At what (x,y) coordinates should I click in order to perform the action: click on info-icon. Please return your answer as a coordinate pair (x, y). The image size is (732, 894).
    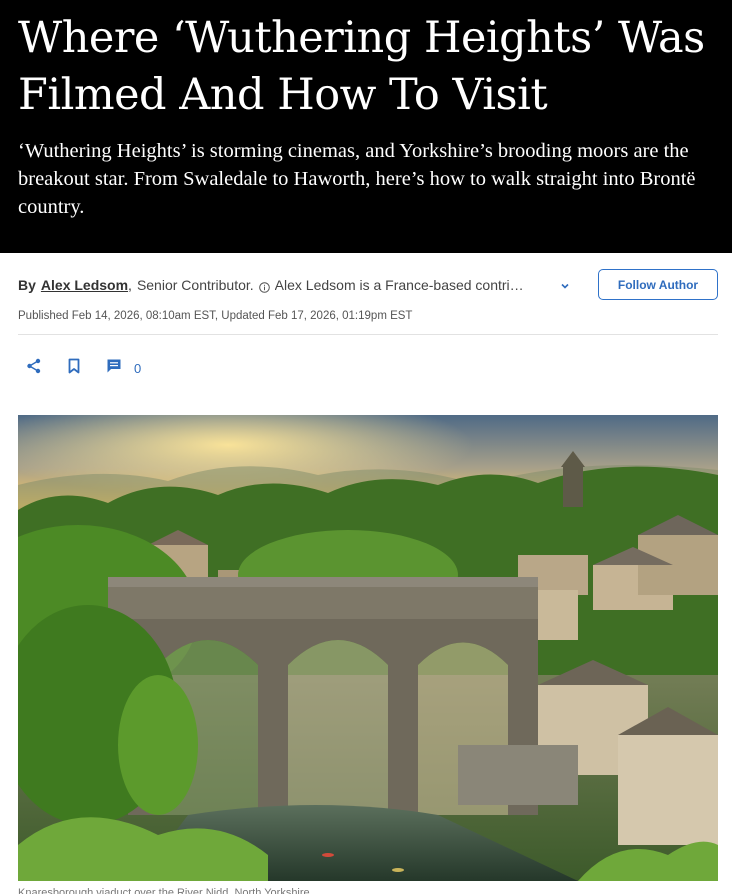
    Looking at the image, I should click on (264, 286).